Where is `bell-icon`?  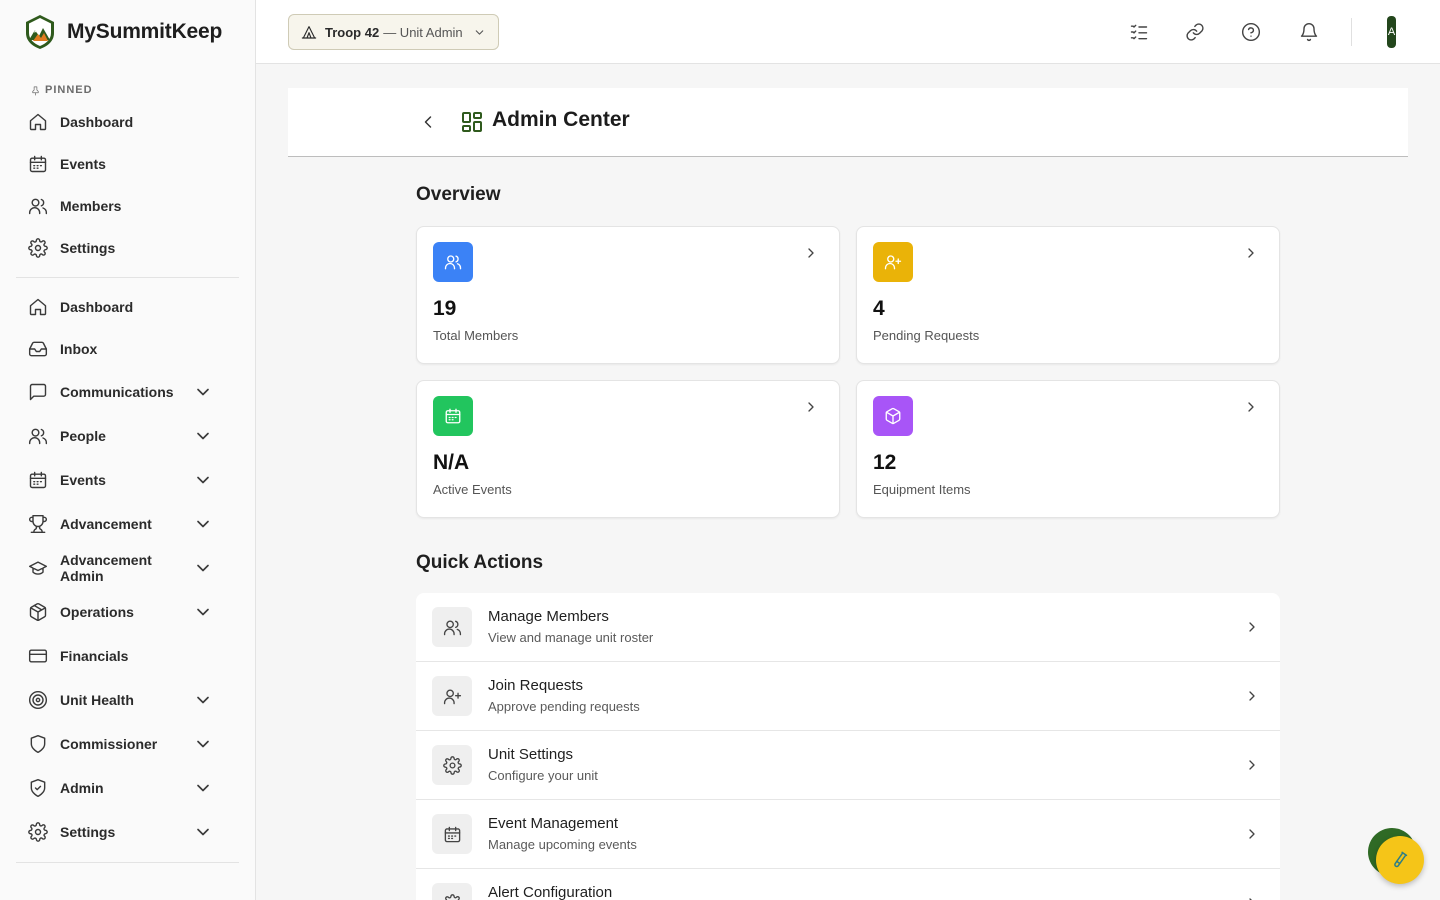 bell-icon is located at coordinates (1309, 32).